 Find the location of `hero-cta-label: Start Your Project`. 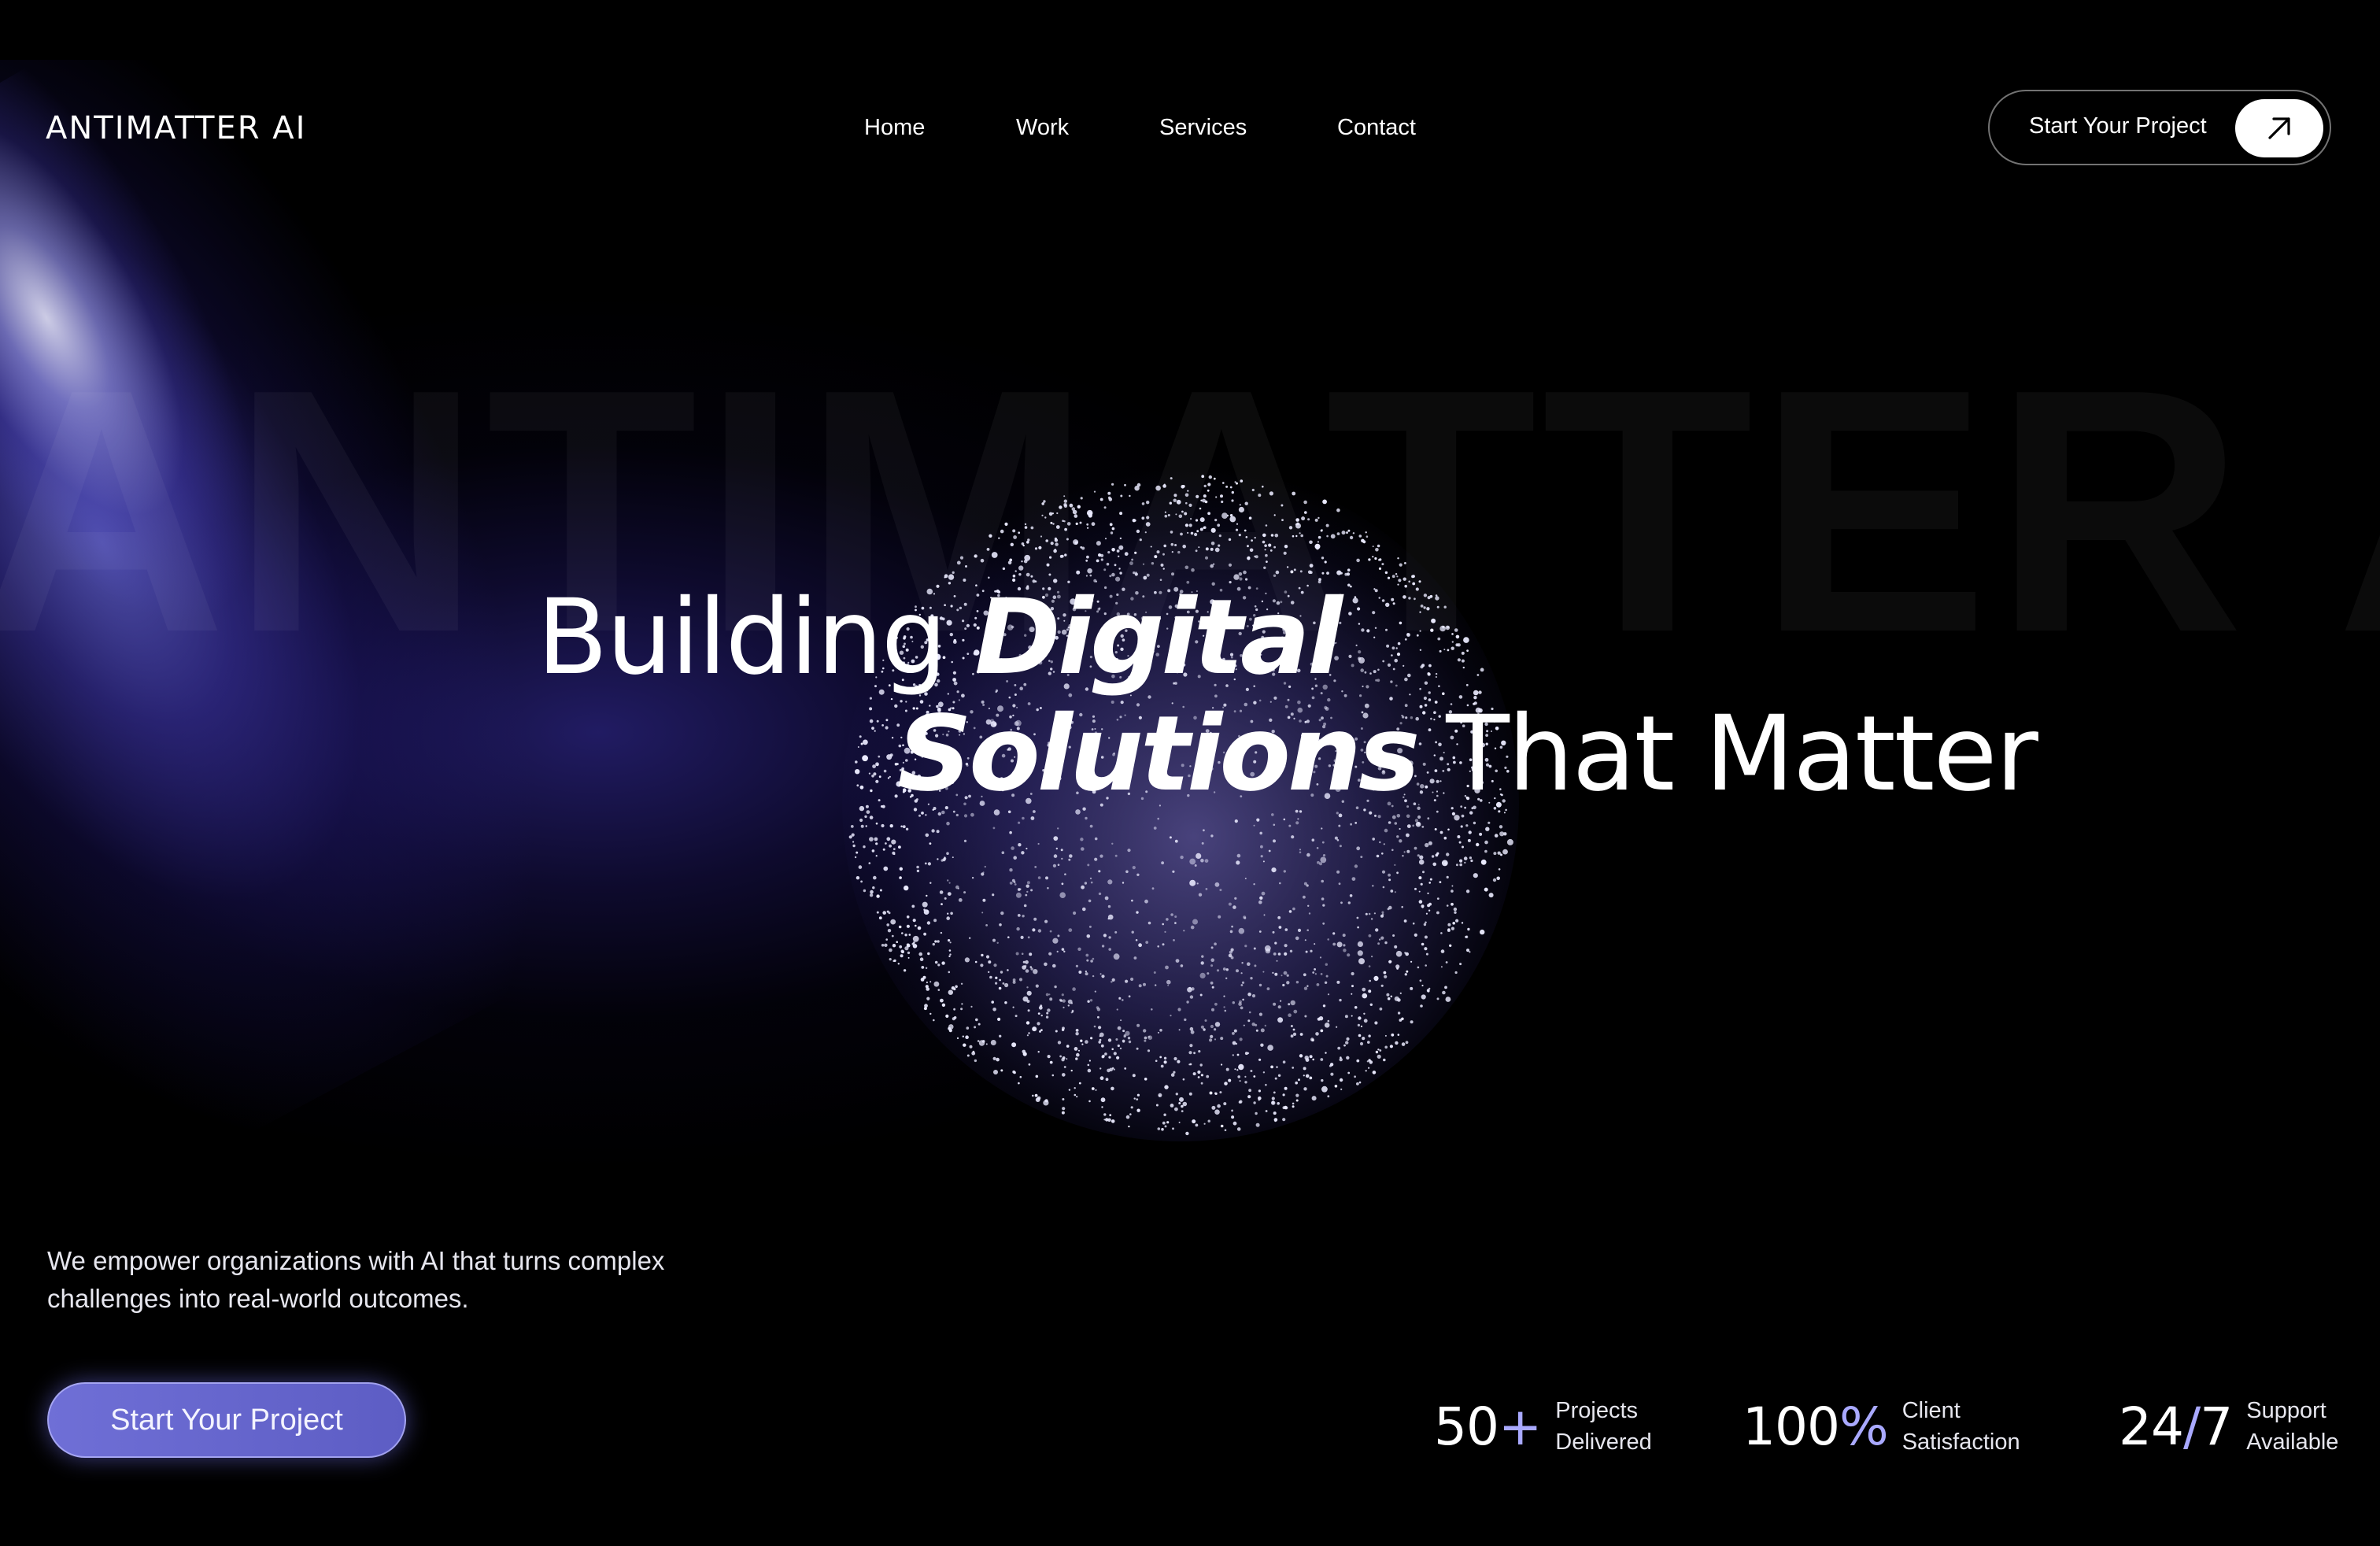

hero-cta-label: Start Your Project is located at coordinates (226, 1420).